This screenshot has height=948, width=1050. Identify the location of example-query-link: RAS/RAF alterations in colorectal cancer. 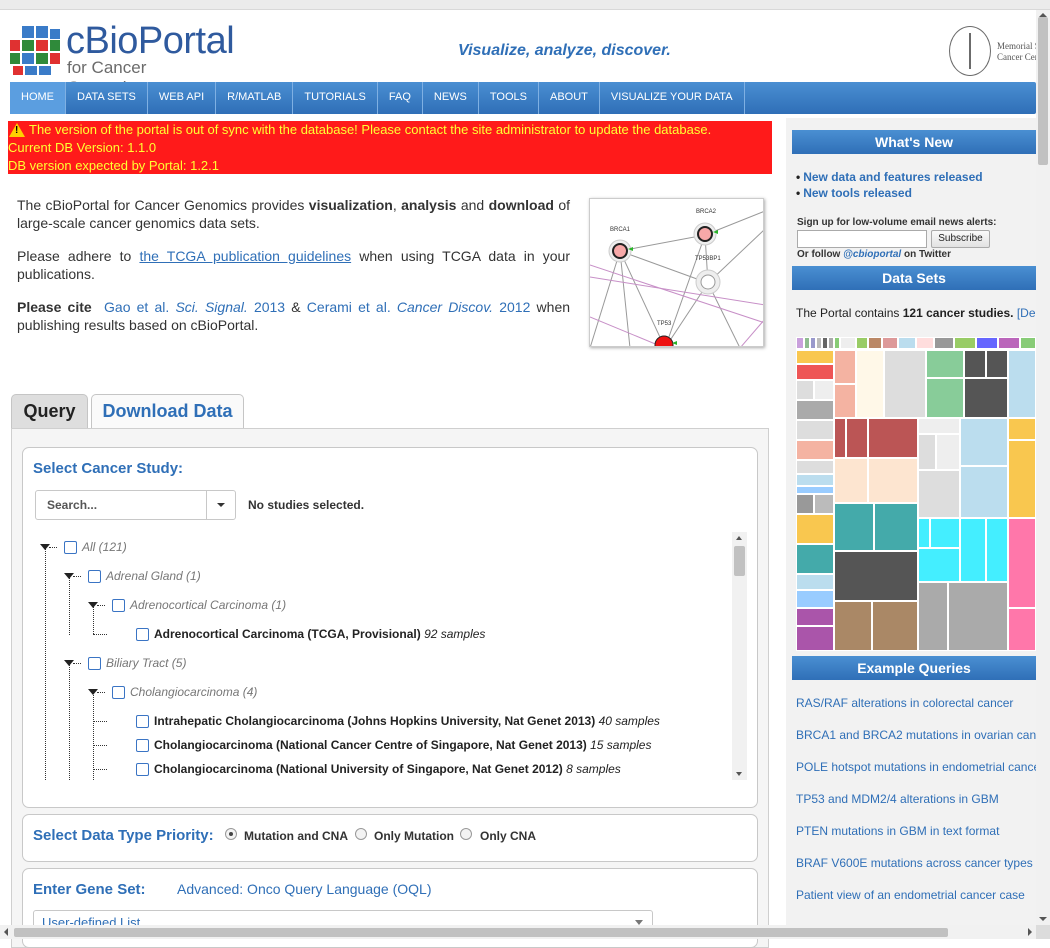
(904, 703).